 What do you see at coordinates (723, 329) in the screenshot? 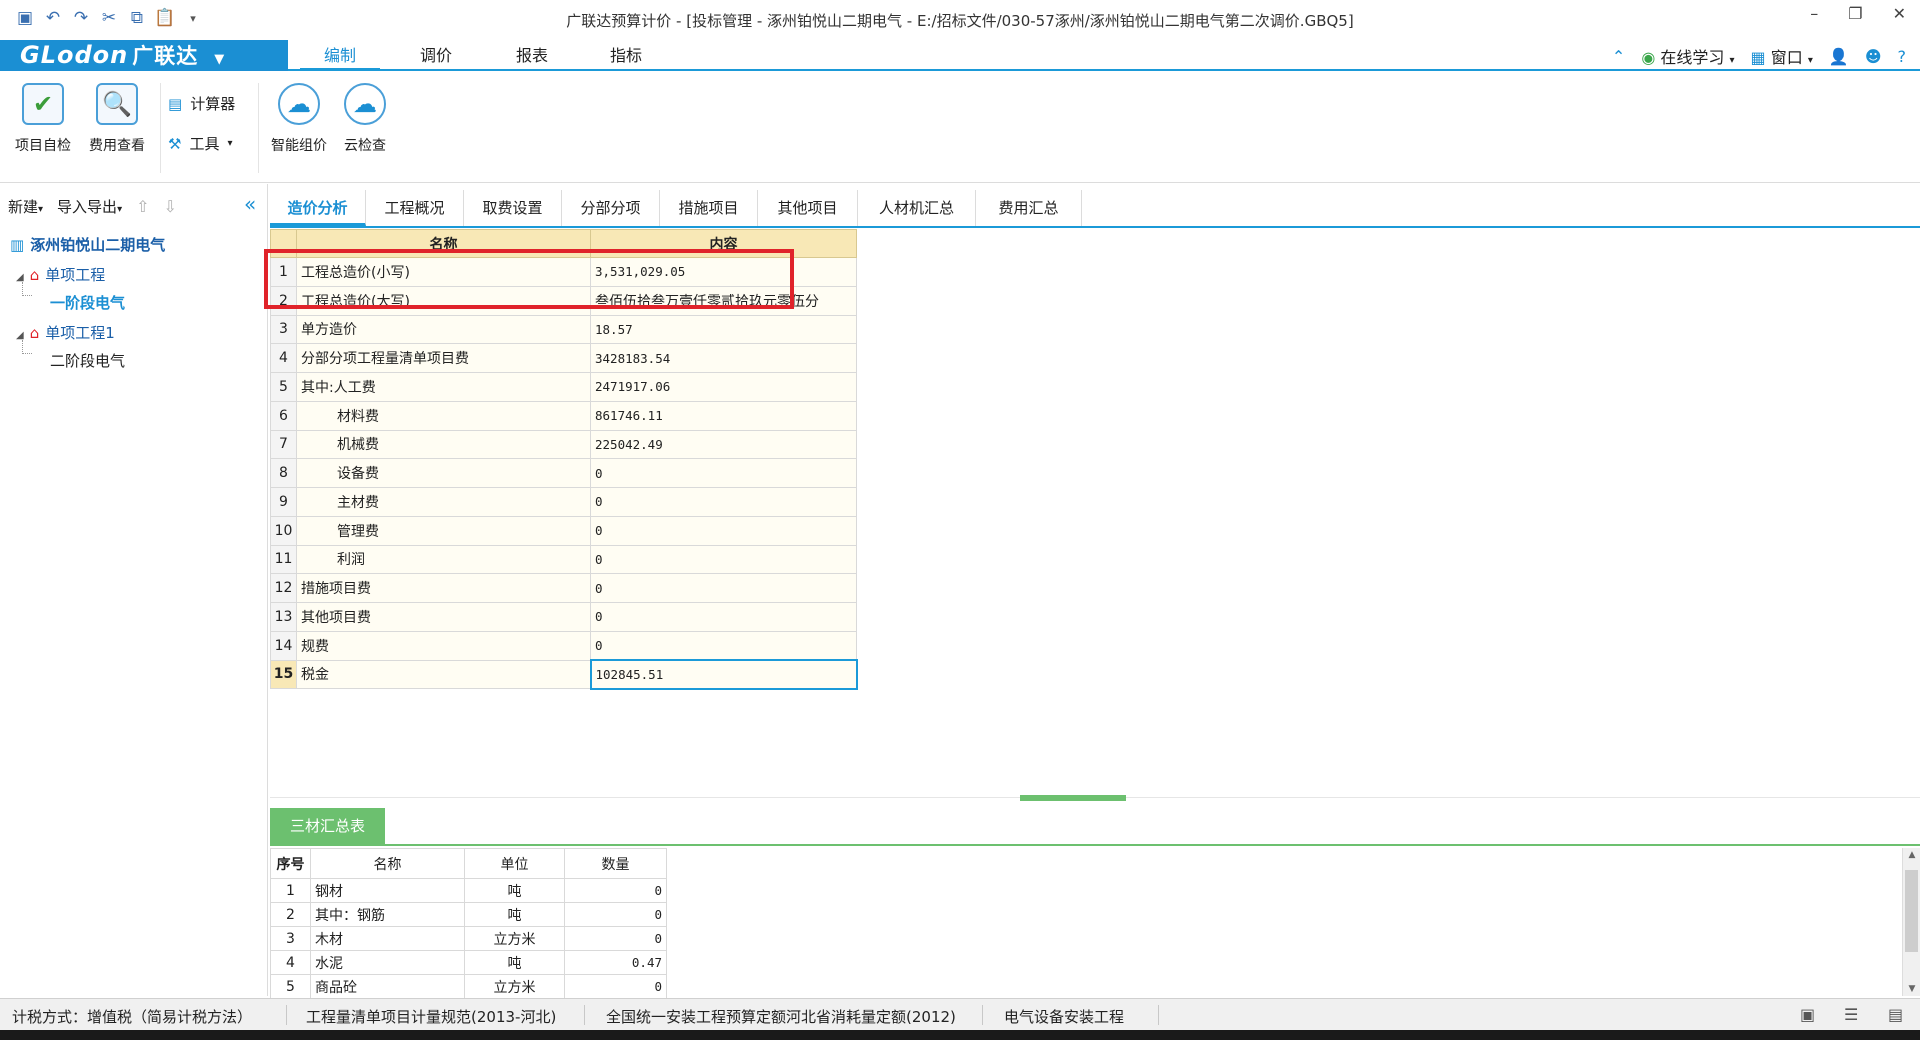
I see `row-value: 18.57` at bounding box center [723, 329].